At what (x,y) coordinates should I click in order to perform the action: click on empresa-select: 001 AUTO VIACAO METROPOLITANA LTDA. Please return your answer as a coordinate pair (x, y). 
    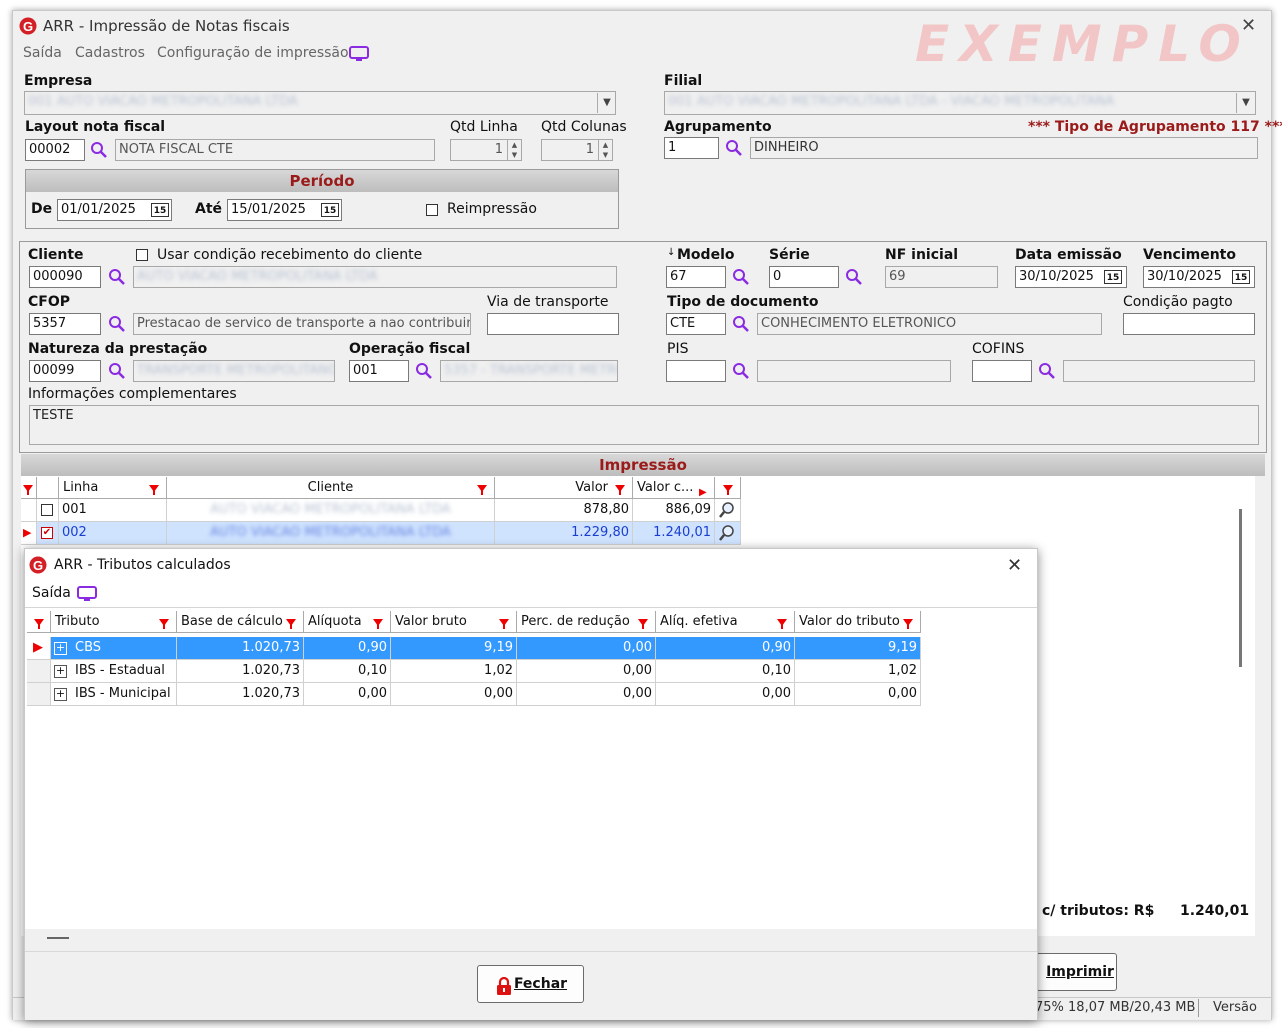
    Looking at the image, I should click on (320, 103).